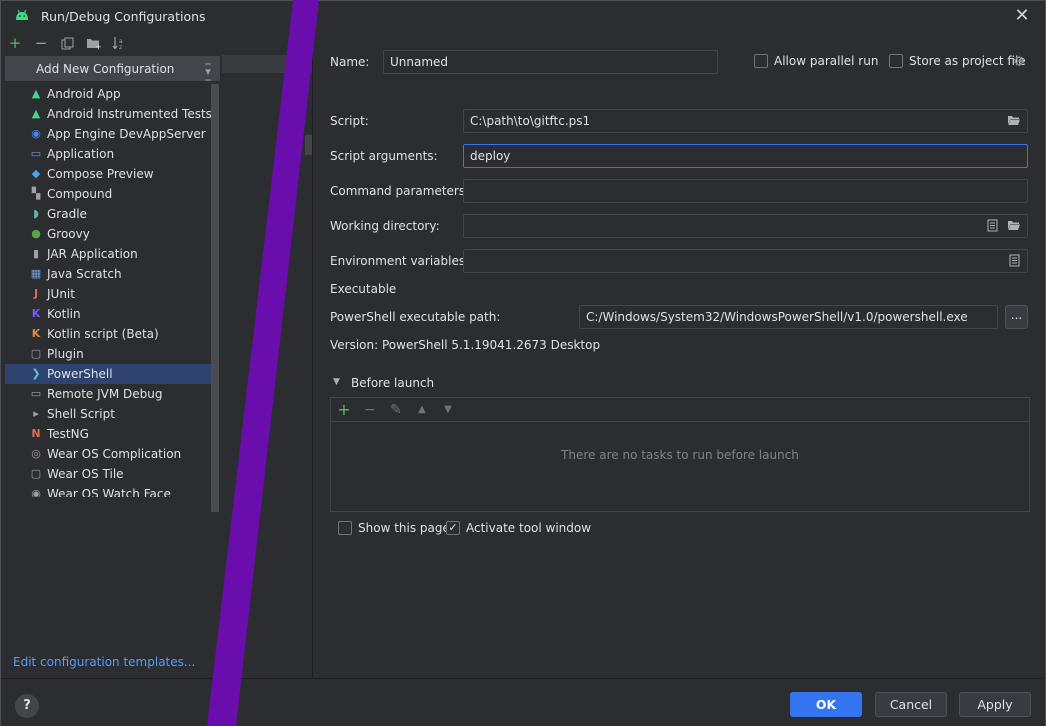 Image resolution: width=1046 pixels, height=726 pixels. Describe the element at coordinates (36, 153) in the screenshot. I see `application-icon: ▭` at that location.